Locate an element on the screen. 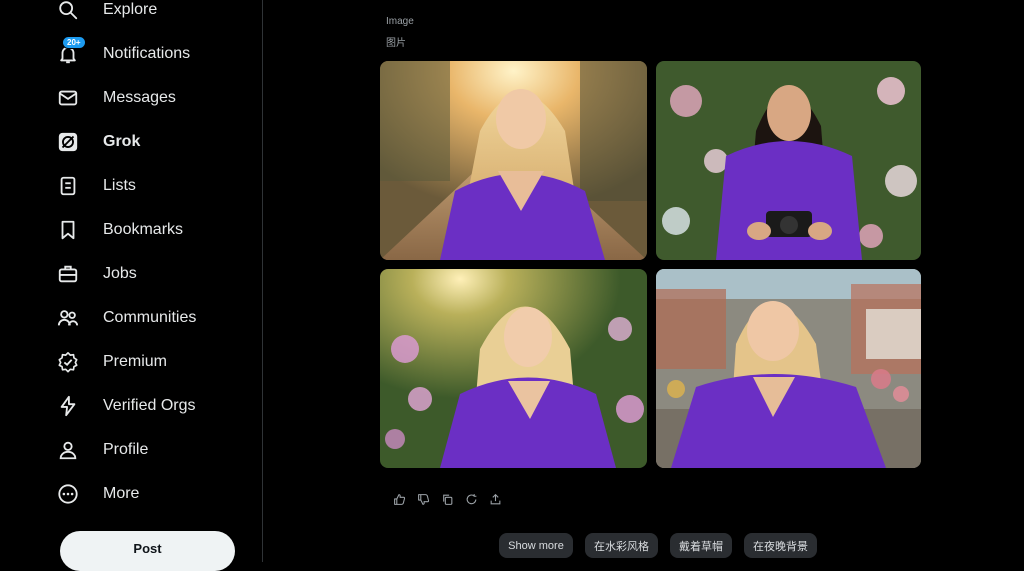 The image size is (1024, 571). image-4-illustration is located at coordinates (788, 368).